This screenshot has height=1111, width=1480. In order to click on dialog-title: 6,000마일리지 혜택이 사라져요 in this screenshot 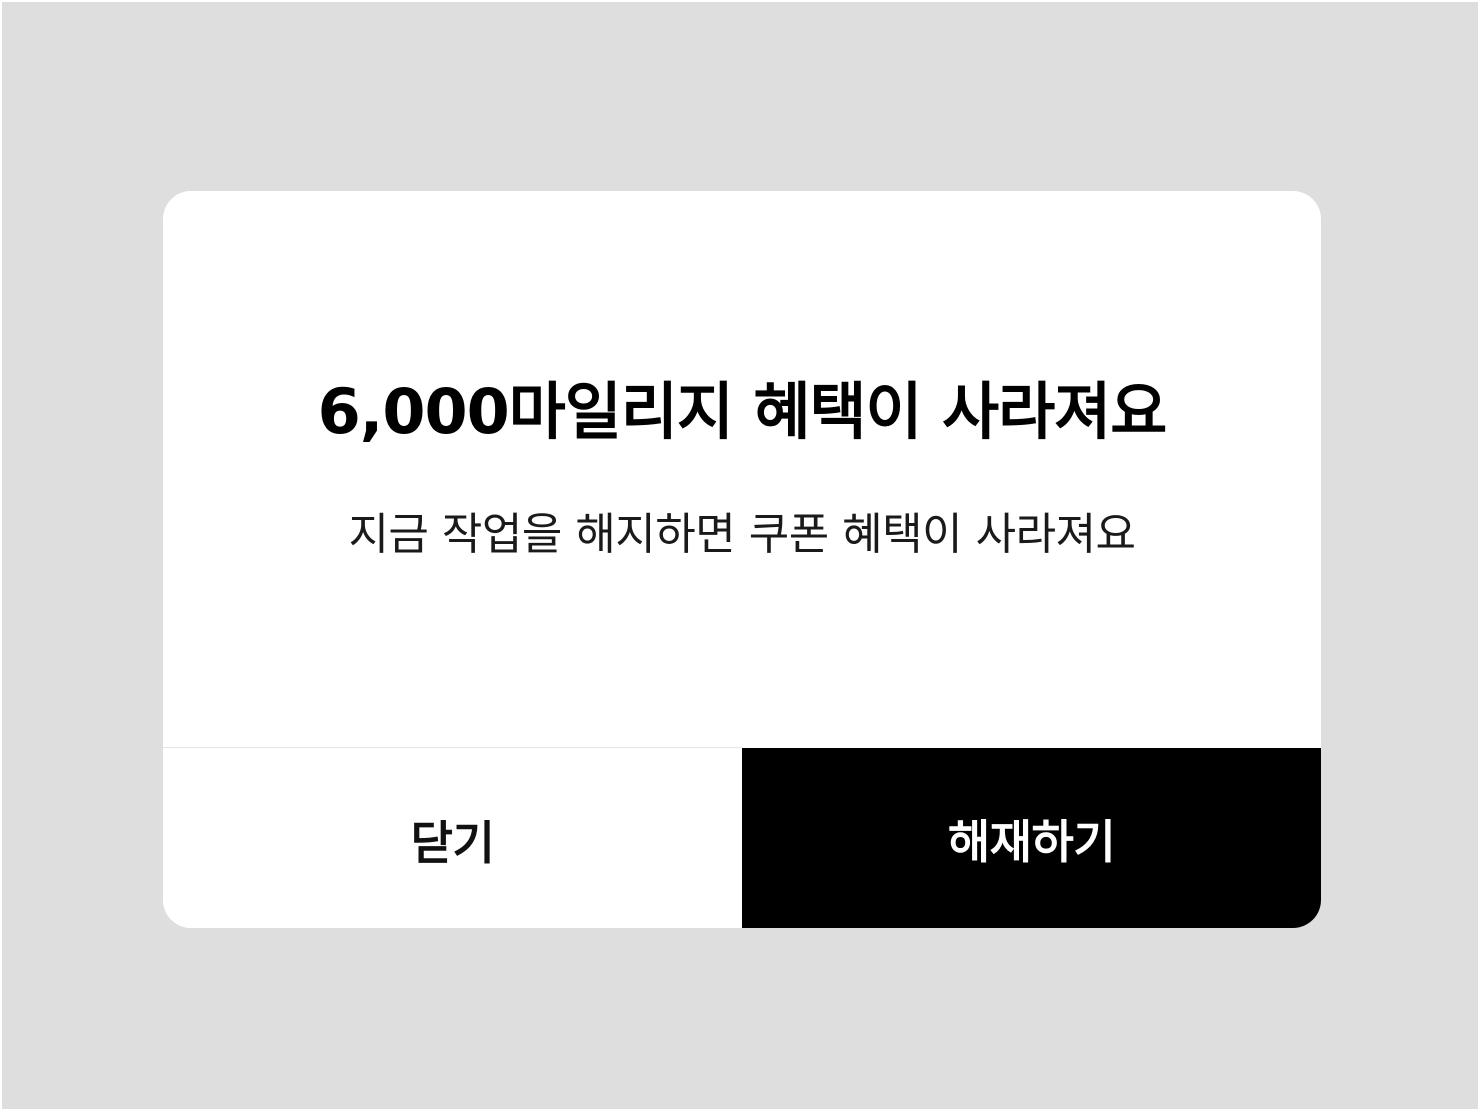, I will do `click(742, 411)`.